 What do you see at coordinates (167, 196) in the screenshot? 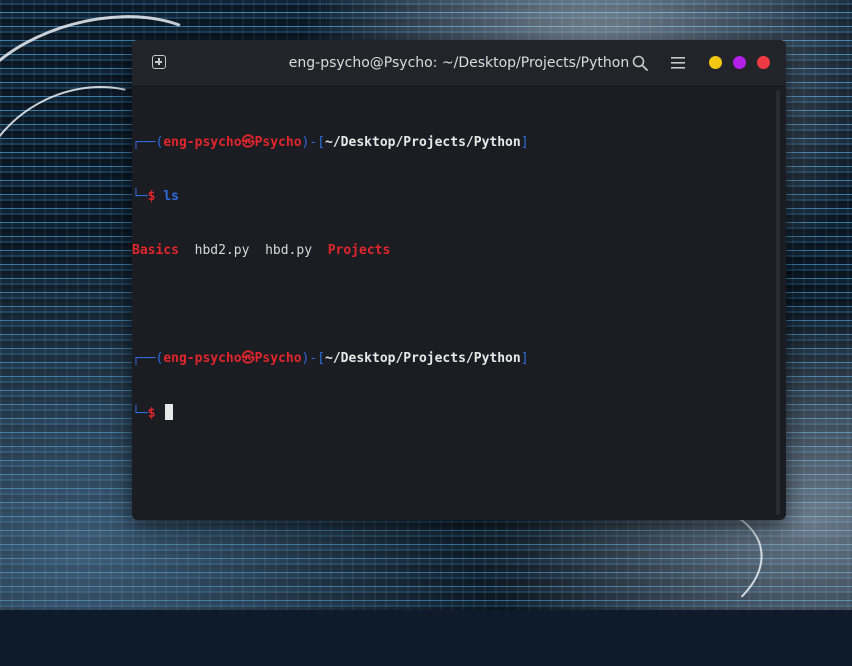
I see `command-text: ls` at bounding box center [167, 196].